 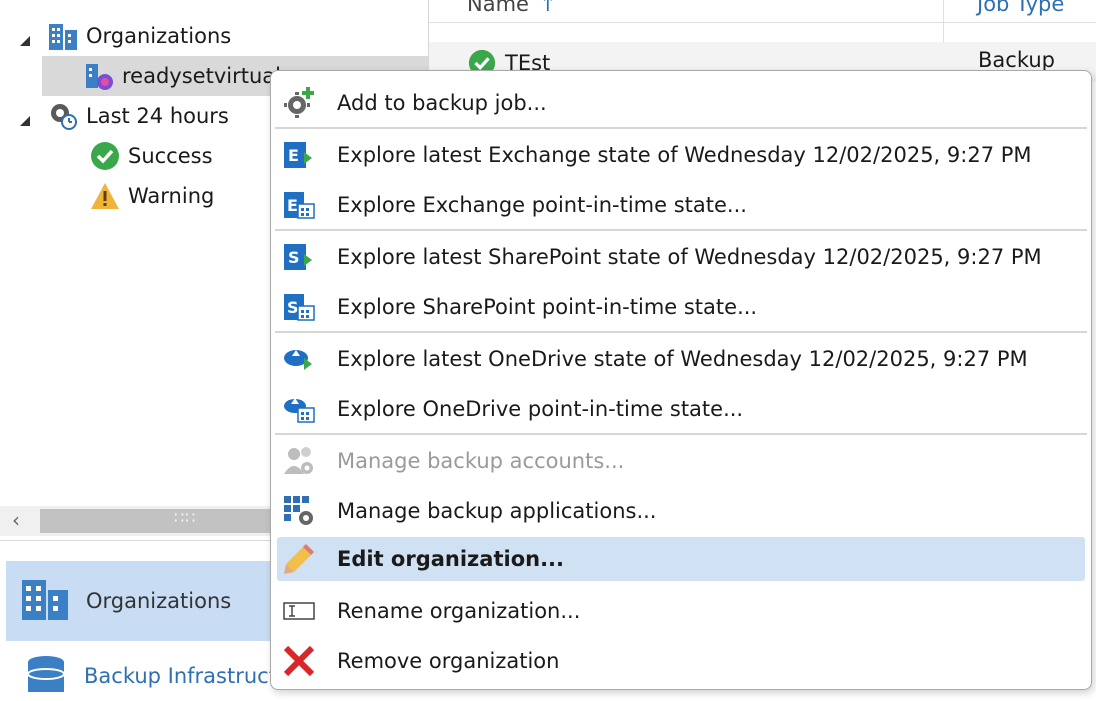 I want to click on column-divider, so click(x=943, y=21).